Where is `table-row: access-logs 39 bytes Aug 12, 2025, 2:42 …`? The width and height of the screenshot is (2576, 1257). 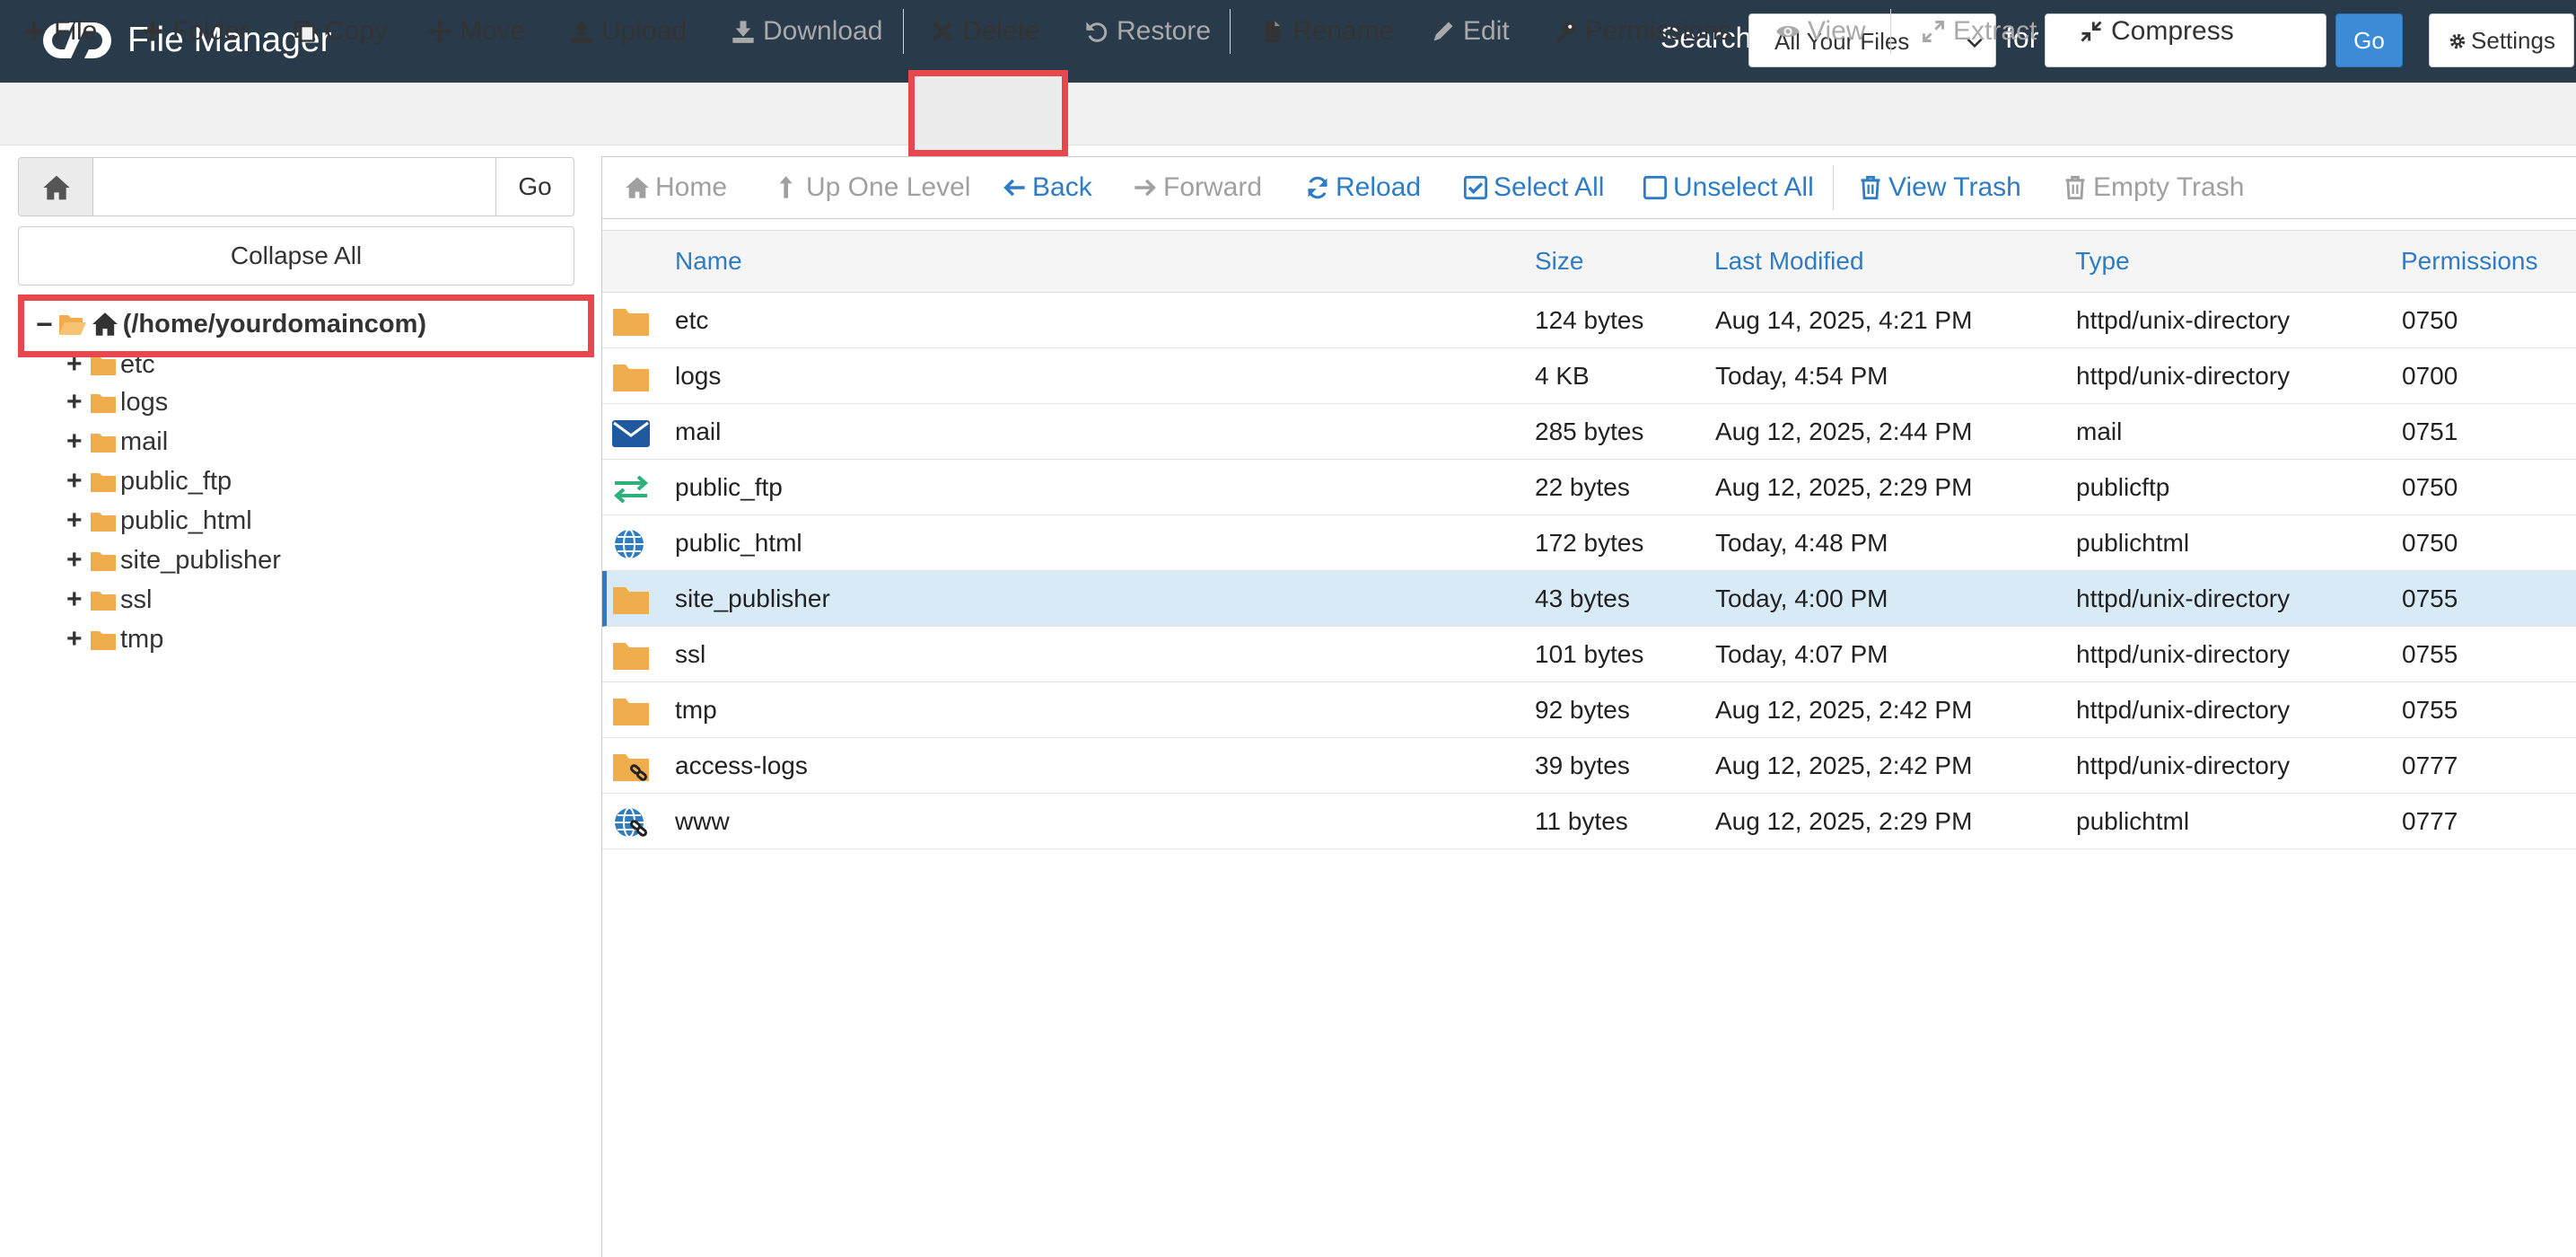
table-row: access-logs 39 bytes Aug 12, 2025, 2:42 … is located at coordinates (1589, 766).